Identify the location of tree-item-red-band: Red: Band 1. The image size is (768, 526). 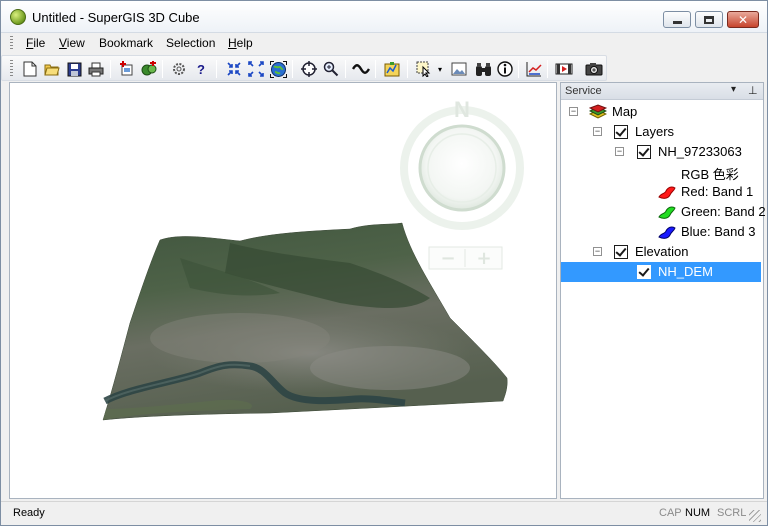
(661, 192).